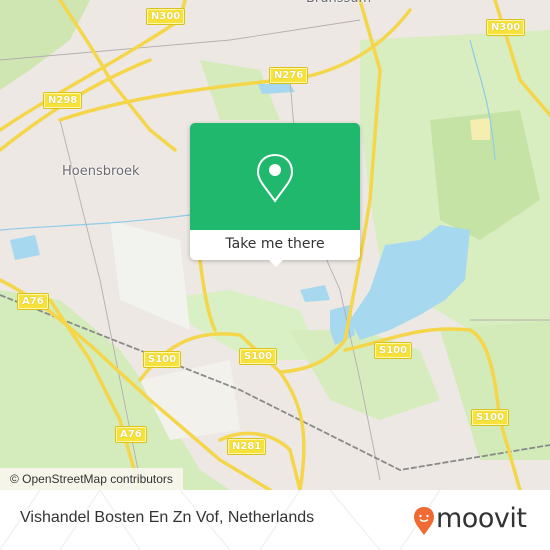  Describe the element at coordinates (45, 45) in the screenshot. I see `forest-area` at that location.